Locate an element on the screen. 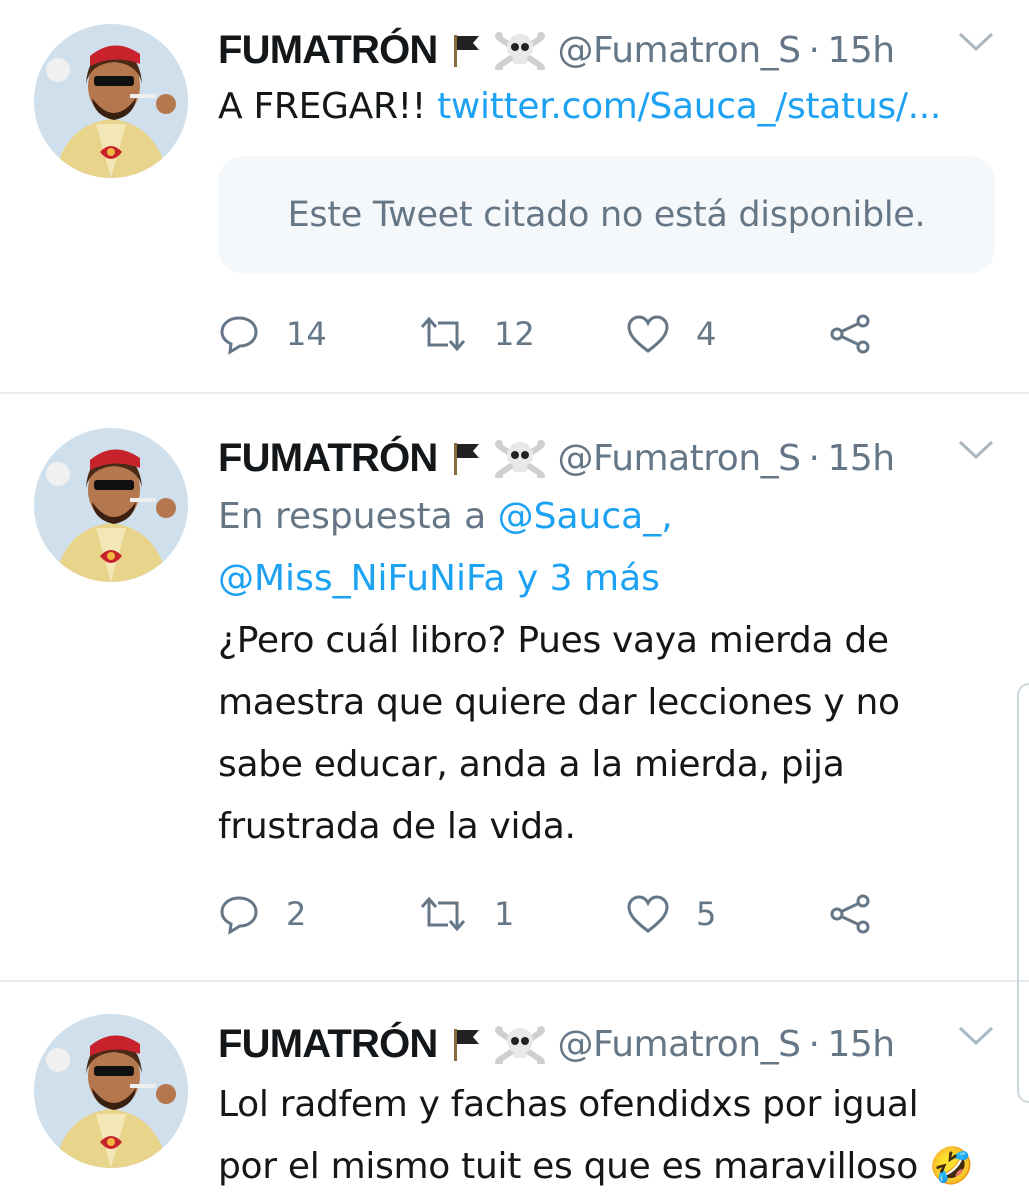  tweet-actions: 2 1 5 is located at coordinates (606, 914).